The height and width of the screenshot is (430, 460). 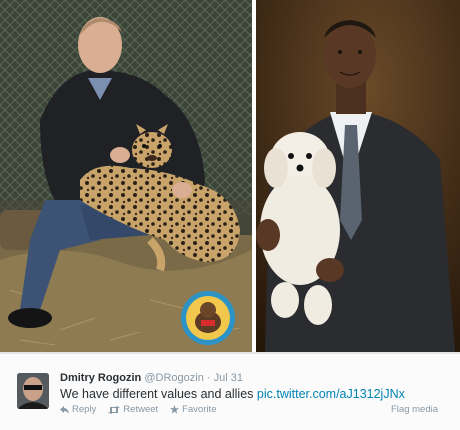 I want to click on tweet-header: Dmitry Rogozin @DRogozin · Jul 31, so click(x=151, y=378).